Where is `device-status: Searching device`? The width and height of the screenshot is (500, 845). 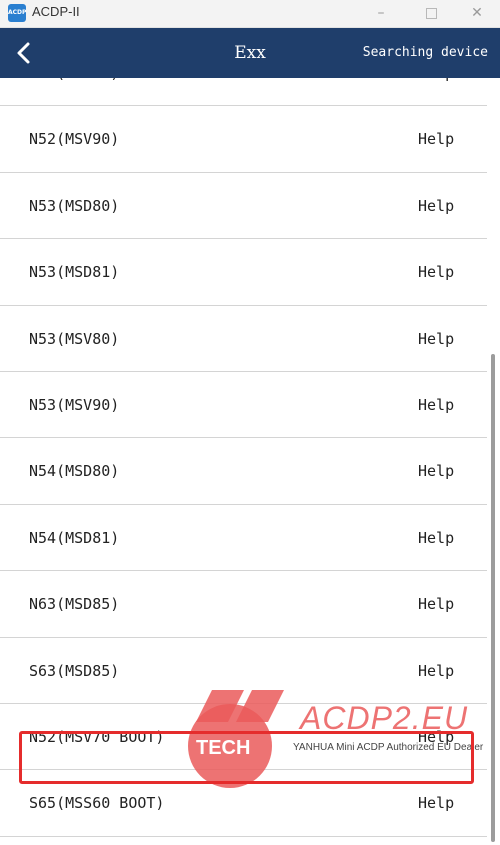 device-status: Searching device is located at coordinates (425, 52).